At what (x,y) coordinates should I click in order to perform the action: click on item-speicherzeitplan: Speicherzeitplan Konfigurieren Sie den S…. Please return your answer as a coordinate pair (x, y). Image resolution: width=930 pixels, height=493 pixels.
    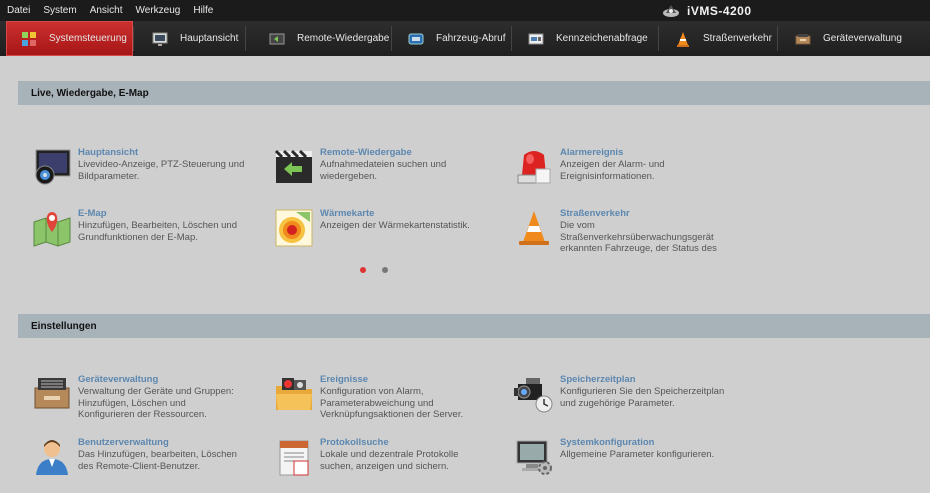
    Looking at the image, I should click on (621, 394).